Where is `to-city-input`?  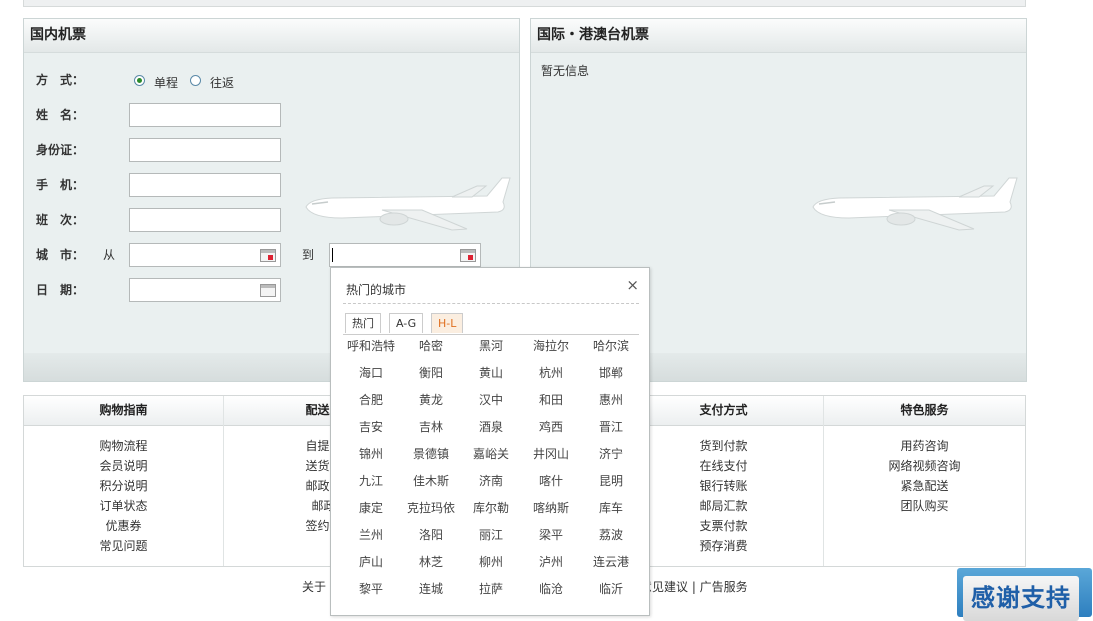
to-city-input is located at coordinates (405, 255).